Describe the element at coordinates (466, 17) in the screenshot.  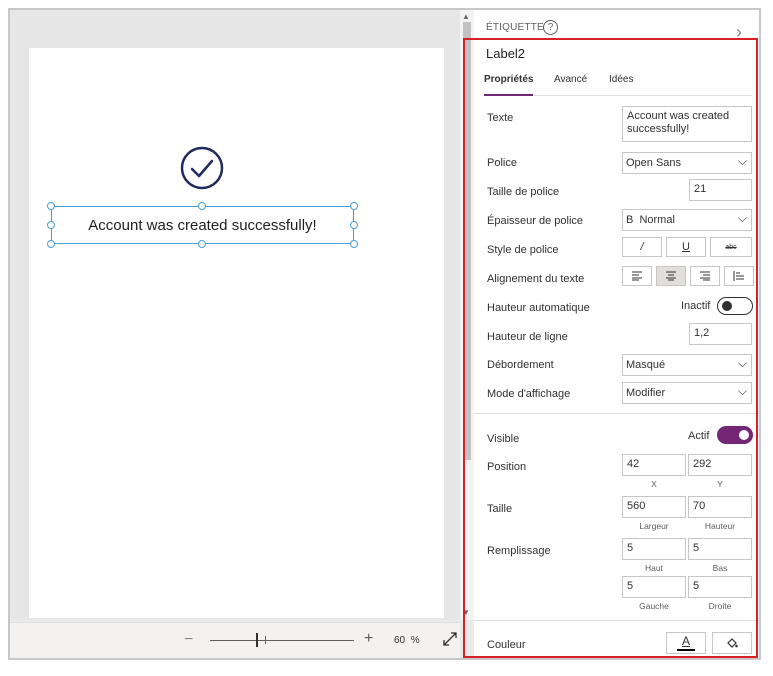
I see `scroll-up-arrow-icon: ▲` at that location.